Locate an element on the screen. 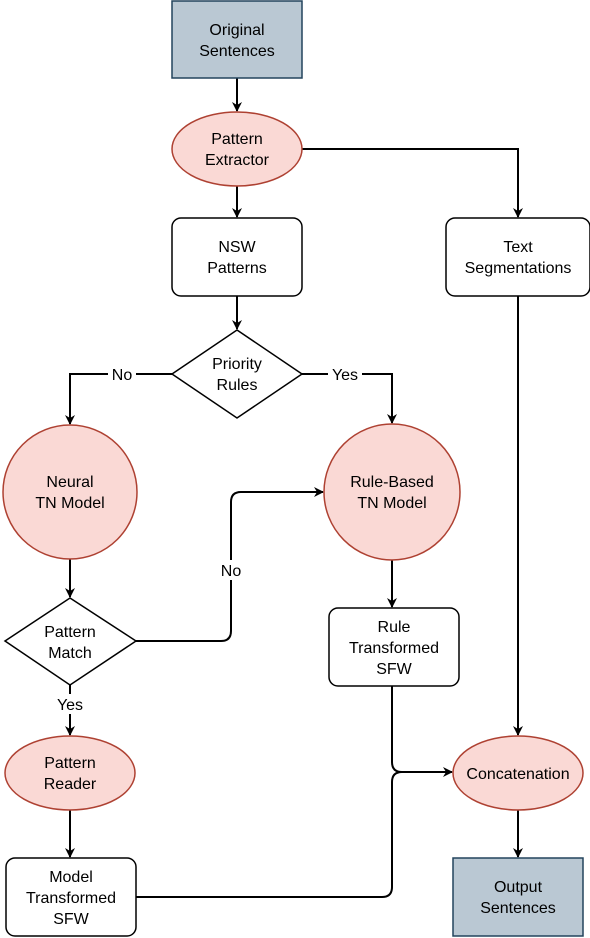  edge-model-sfw-to-concat is located at coordinates (269, 834).